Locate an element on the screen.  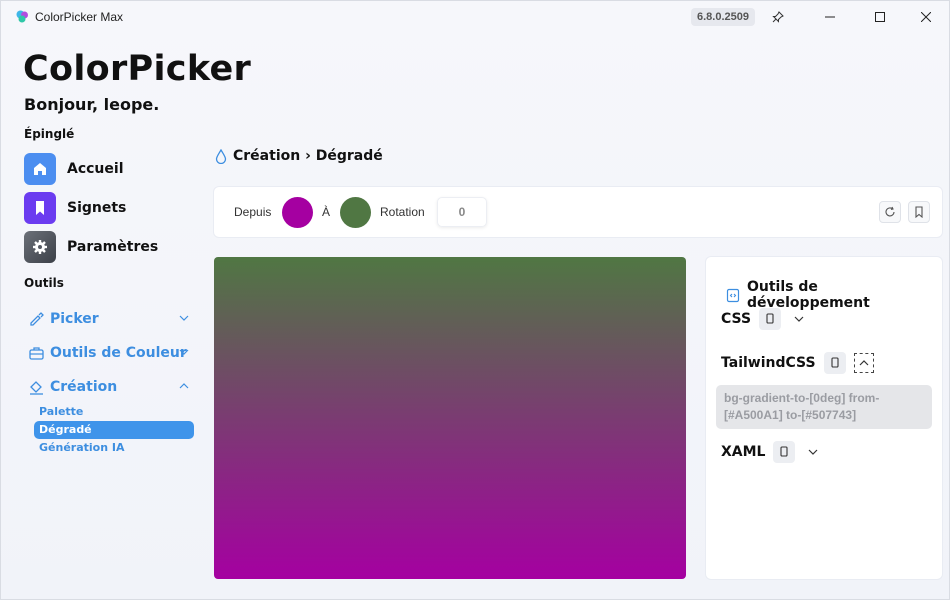
sidebar-item-creation: Création is located at coordinates (109, 387).